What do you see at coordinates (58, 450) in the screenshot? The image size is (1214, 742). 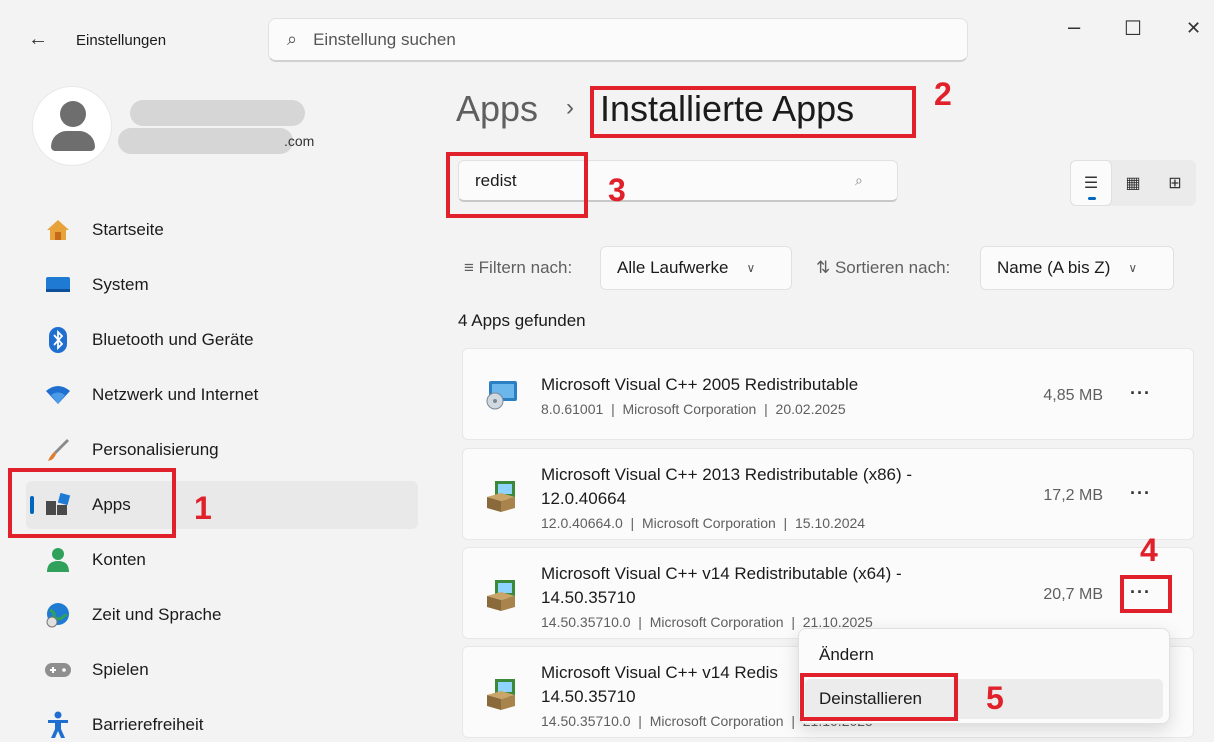 I see `brush-icon` at bounding box center [58, 450].